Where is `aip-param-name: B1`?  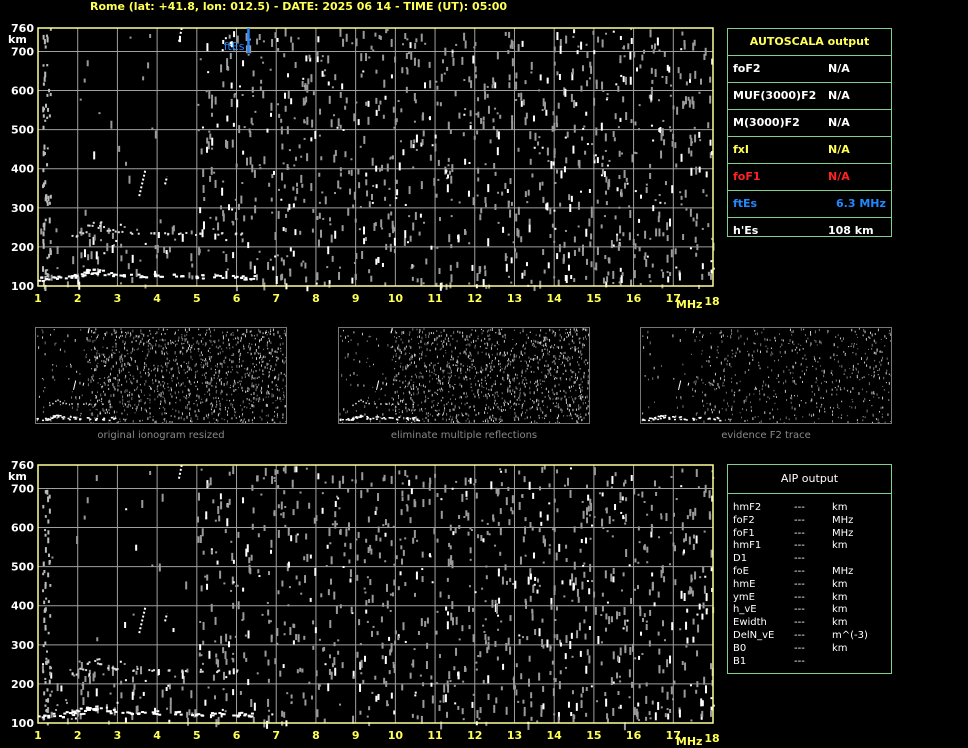 aip-param-name: B1 is located at coordinates (740, 661).